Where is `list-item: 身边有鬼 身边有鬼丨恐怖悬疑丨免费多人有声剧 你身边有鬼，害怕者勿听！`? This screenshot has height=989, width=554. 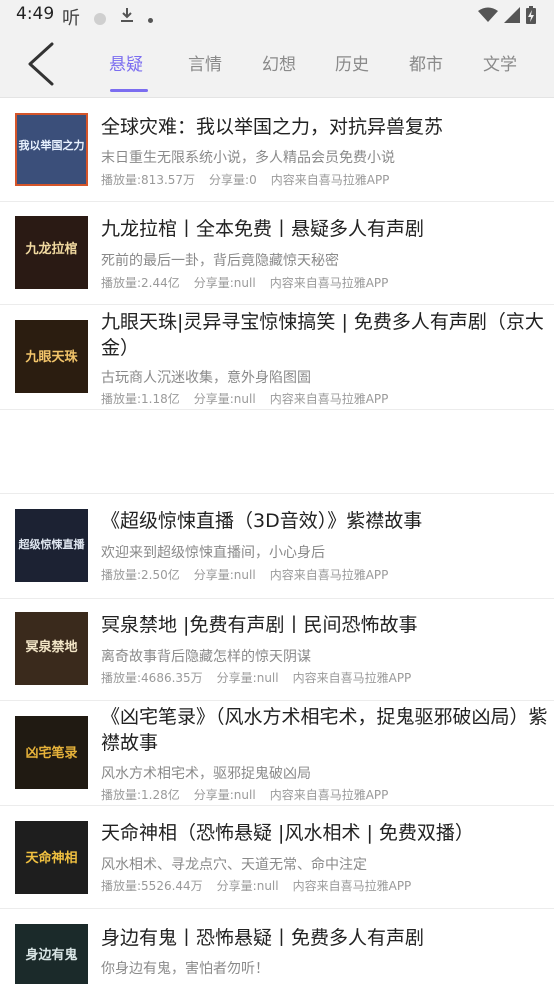
list-item: 身边有鬼 身边有鬼丨恐怖悬疑丨免费多人有声剧 你身边有鬼，害怕者勿听！ is located at coordinates (277, 949).